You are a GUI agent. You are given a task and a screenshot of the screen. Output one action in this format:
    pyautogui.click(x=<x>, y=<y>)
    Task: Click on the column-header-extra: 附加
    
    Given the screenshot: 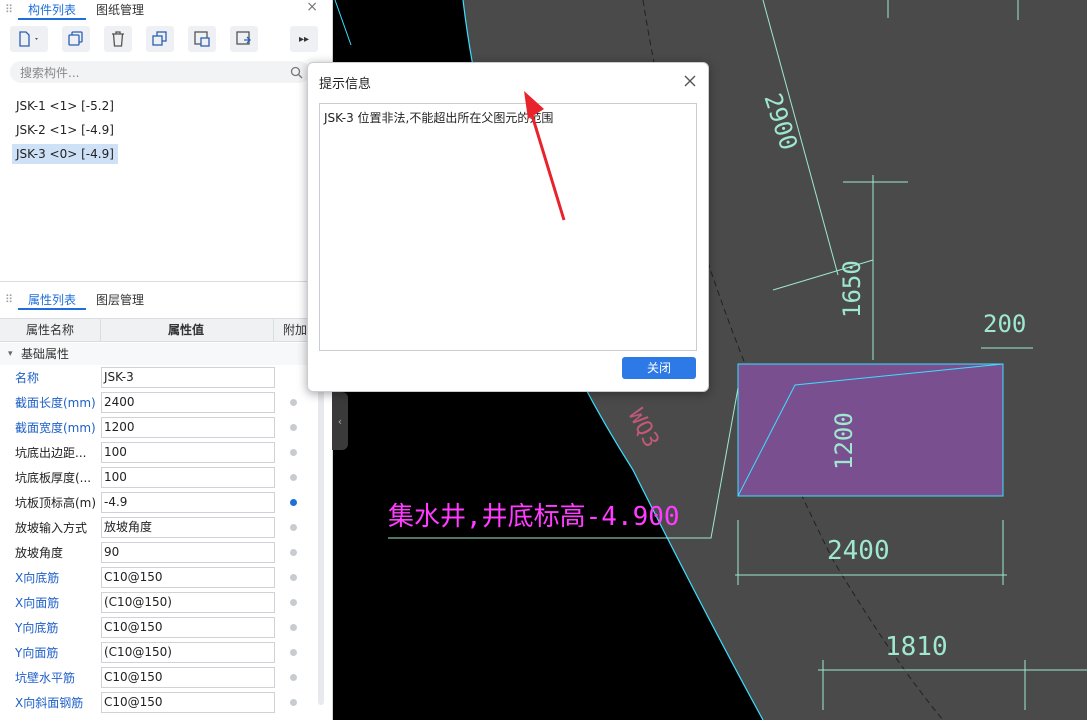 What is the action you would take?
    pyautogui.click(x=295, y=330)
    